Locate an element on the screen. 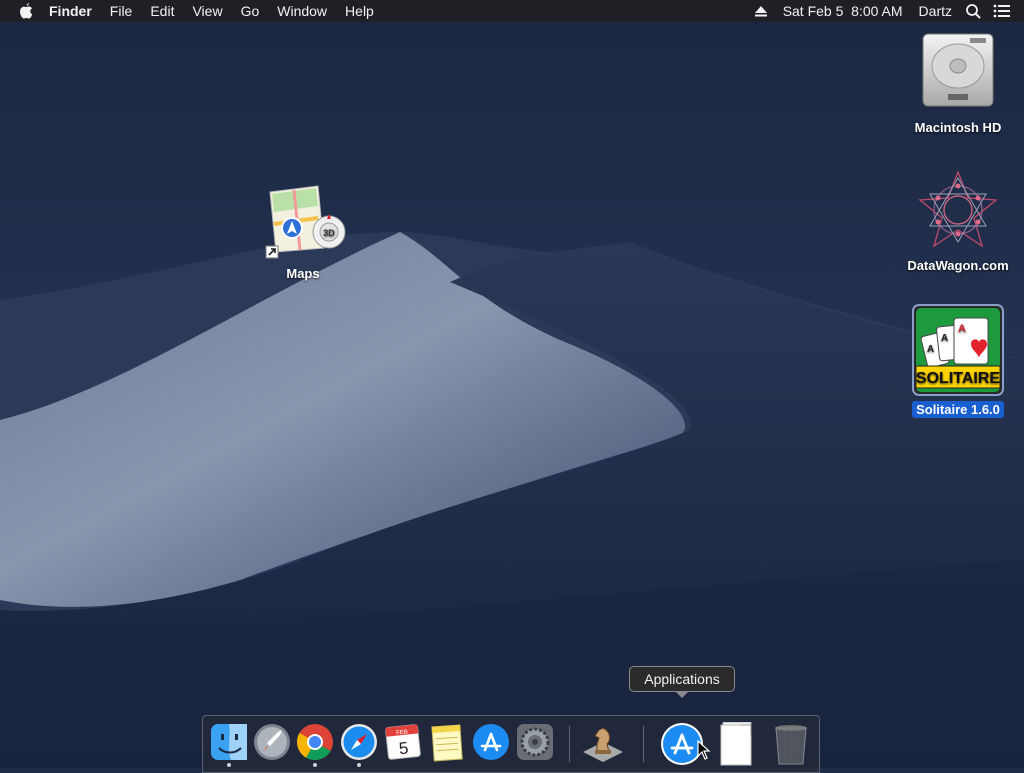 Image resolution: width=1024 pixels, height=773 pixels. datawagon-icon is located at coordinates (958, 209).